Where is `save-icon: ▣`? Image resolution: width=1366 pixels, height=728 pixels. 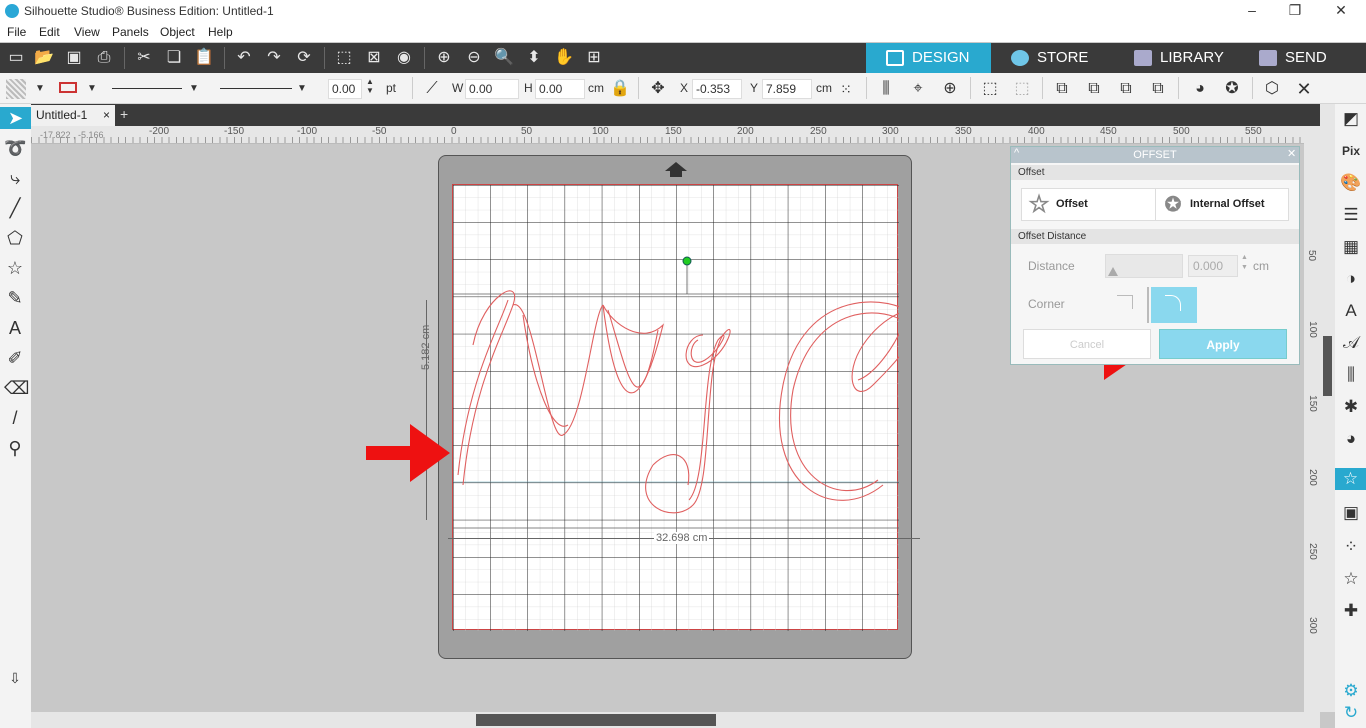 save-icon: ▣ is located at coordinates (74, 58).